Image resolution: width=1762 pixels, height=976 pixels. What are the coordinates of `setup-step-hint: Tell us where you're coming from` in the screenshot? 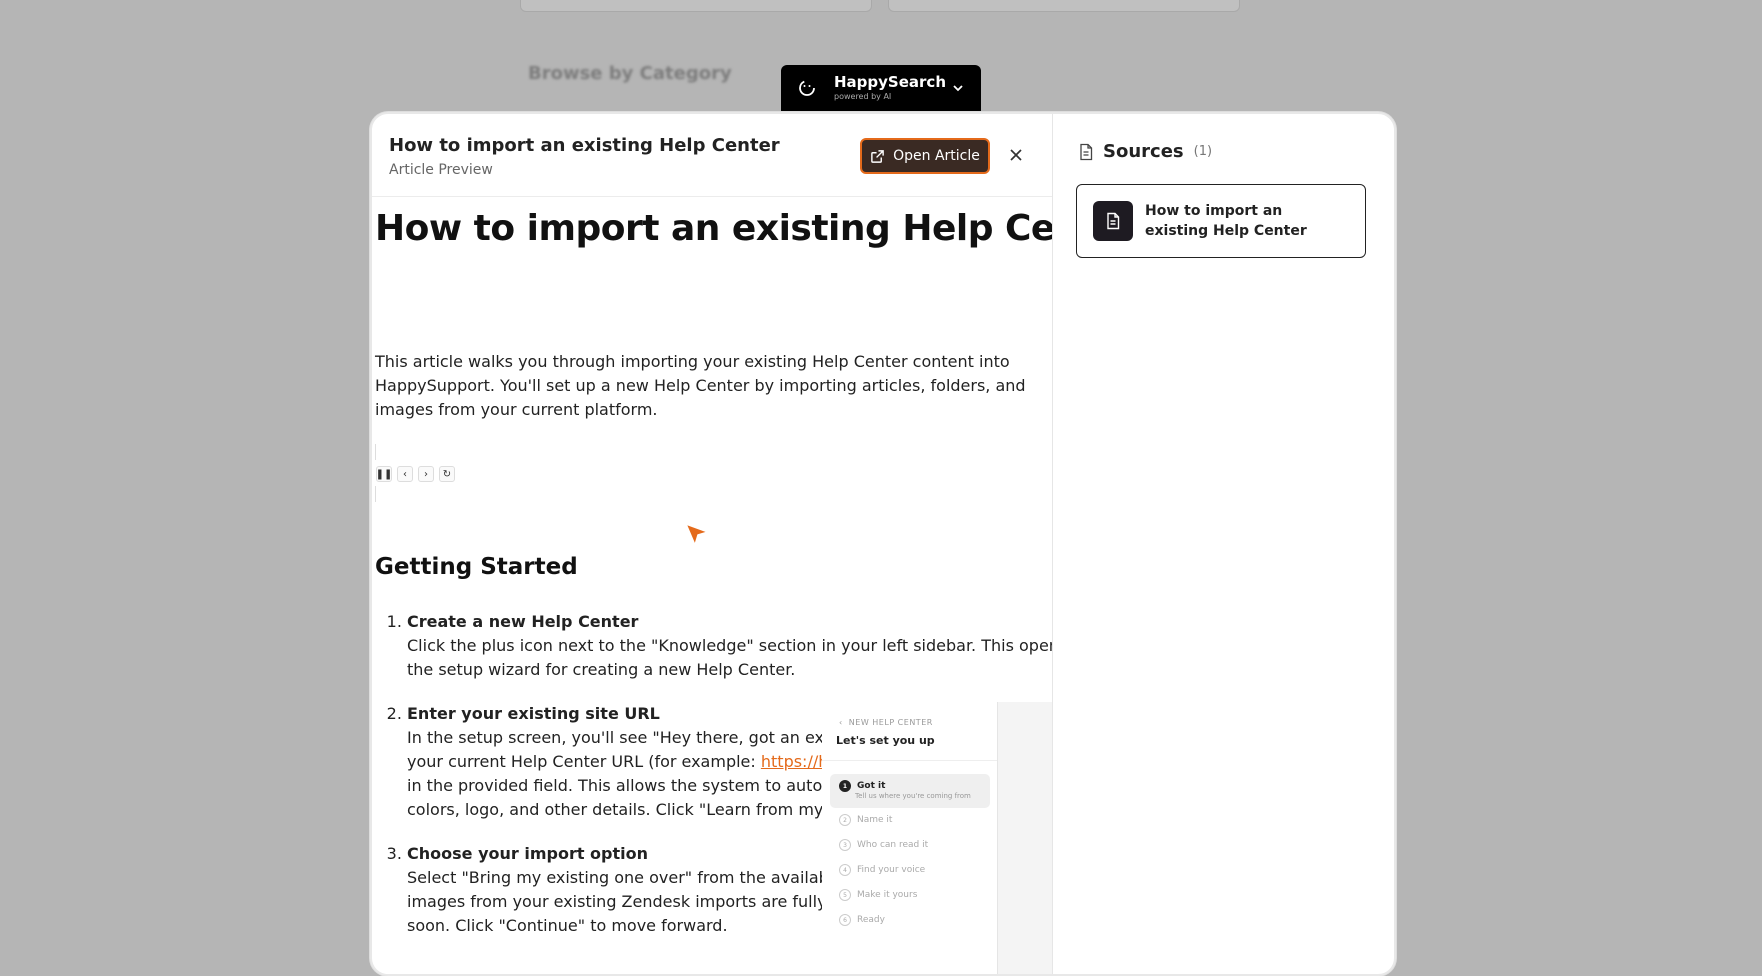 It's located at (913, 796).